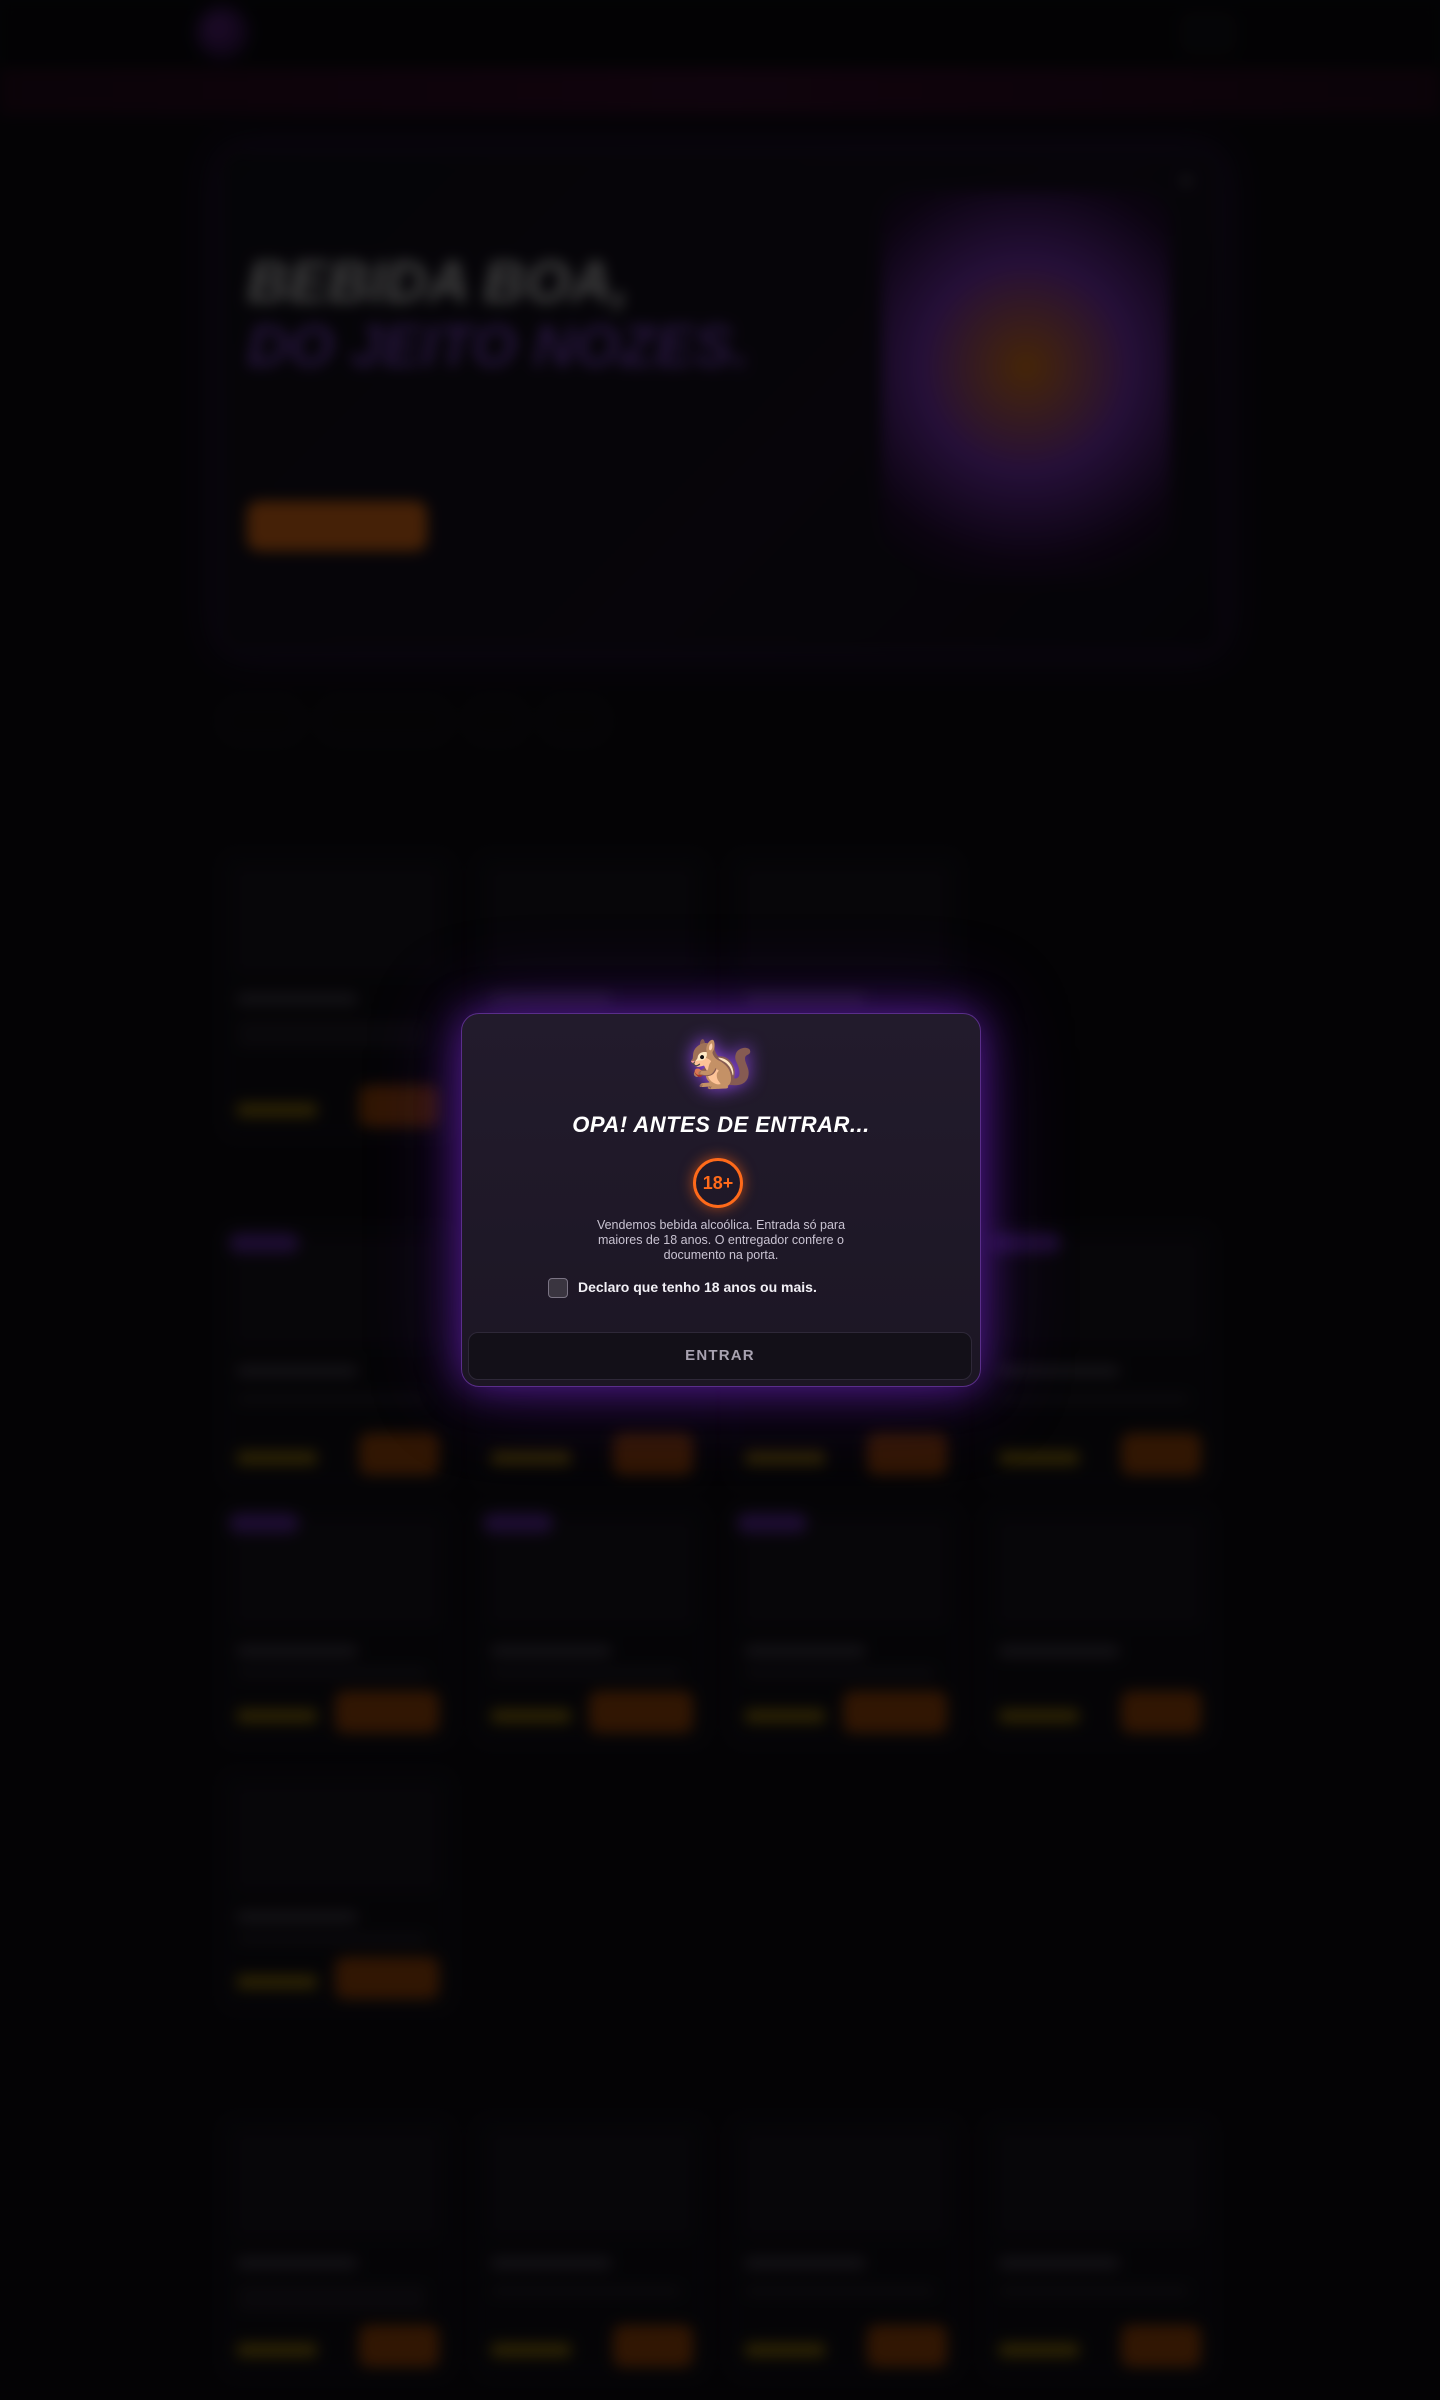 The image size is (1440, 2400). What do you see at coordinates (718, 1183) in the screenshot?
I see `age-badge: 18+` at bounding box center [718, 1183].